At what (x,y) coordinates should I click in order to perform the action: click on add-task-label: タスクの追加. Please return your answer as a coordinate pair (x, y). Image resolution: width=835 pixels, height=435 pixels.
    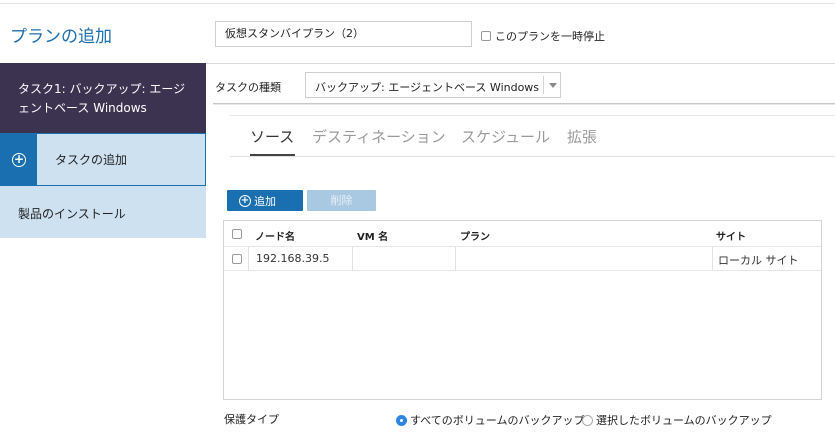
    Looking at the image, I should click on (91, 160).